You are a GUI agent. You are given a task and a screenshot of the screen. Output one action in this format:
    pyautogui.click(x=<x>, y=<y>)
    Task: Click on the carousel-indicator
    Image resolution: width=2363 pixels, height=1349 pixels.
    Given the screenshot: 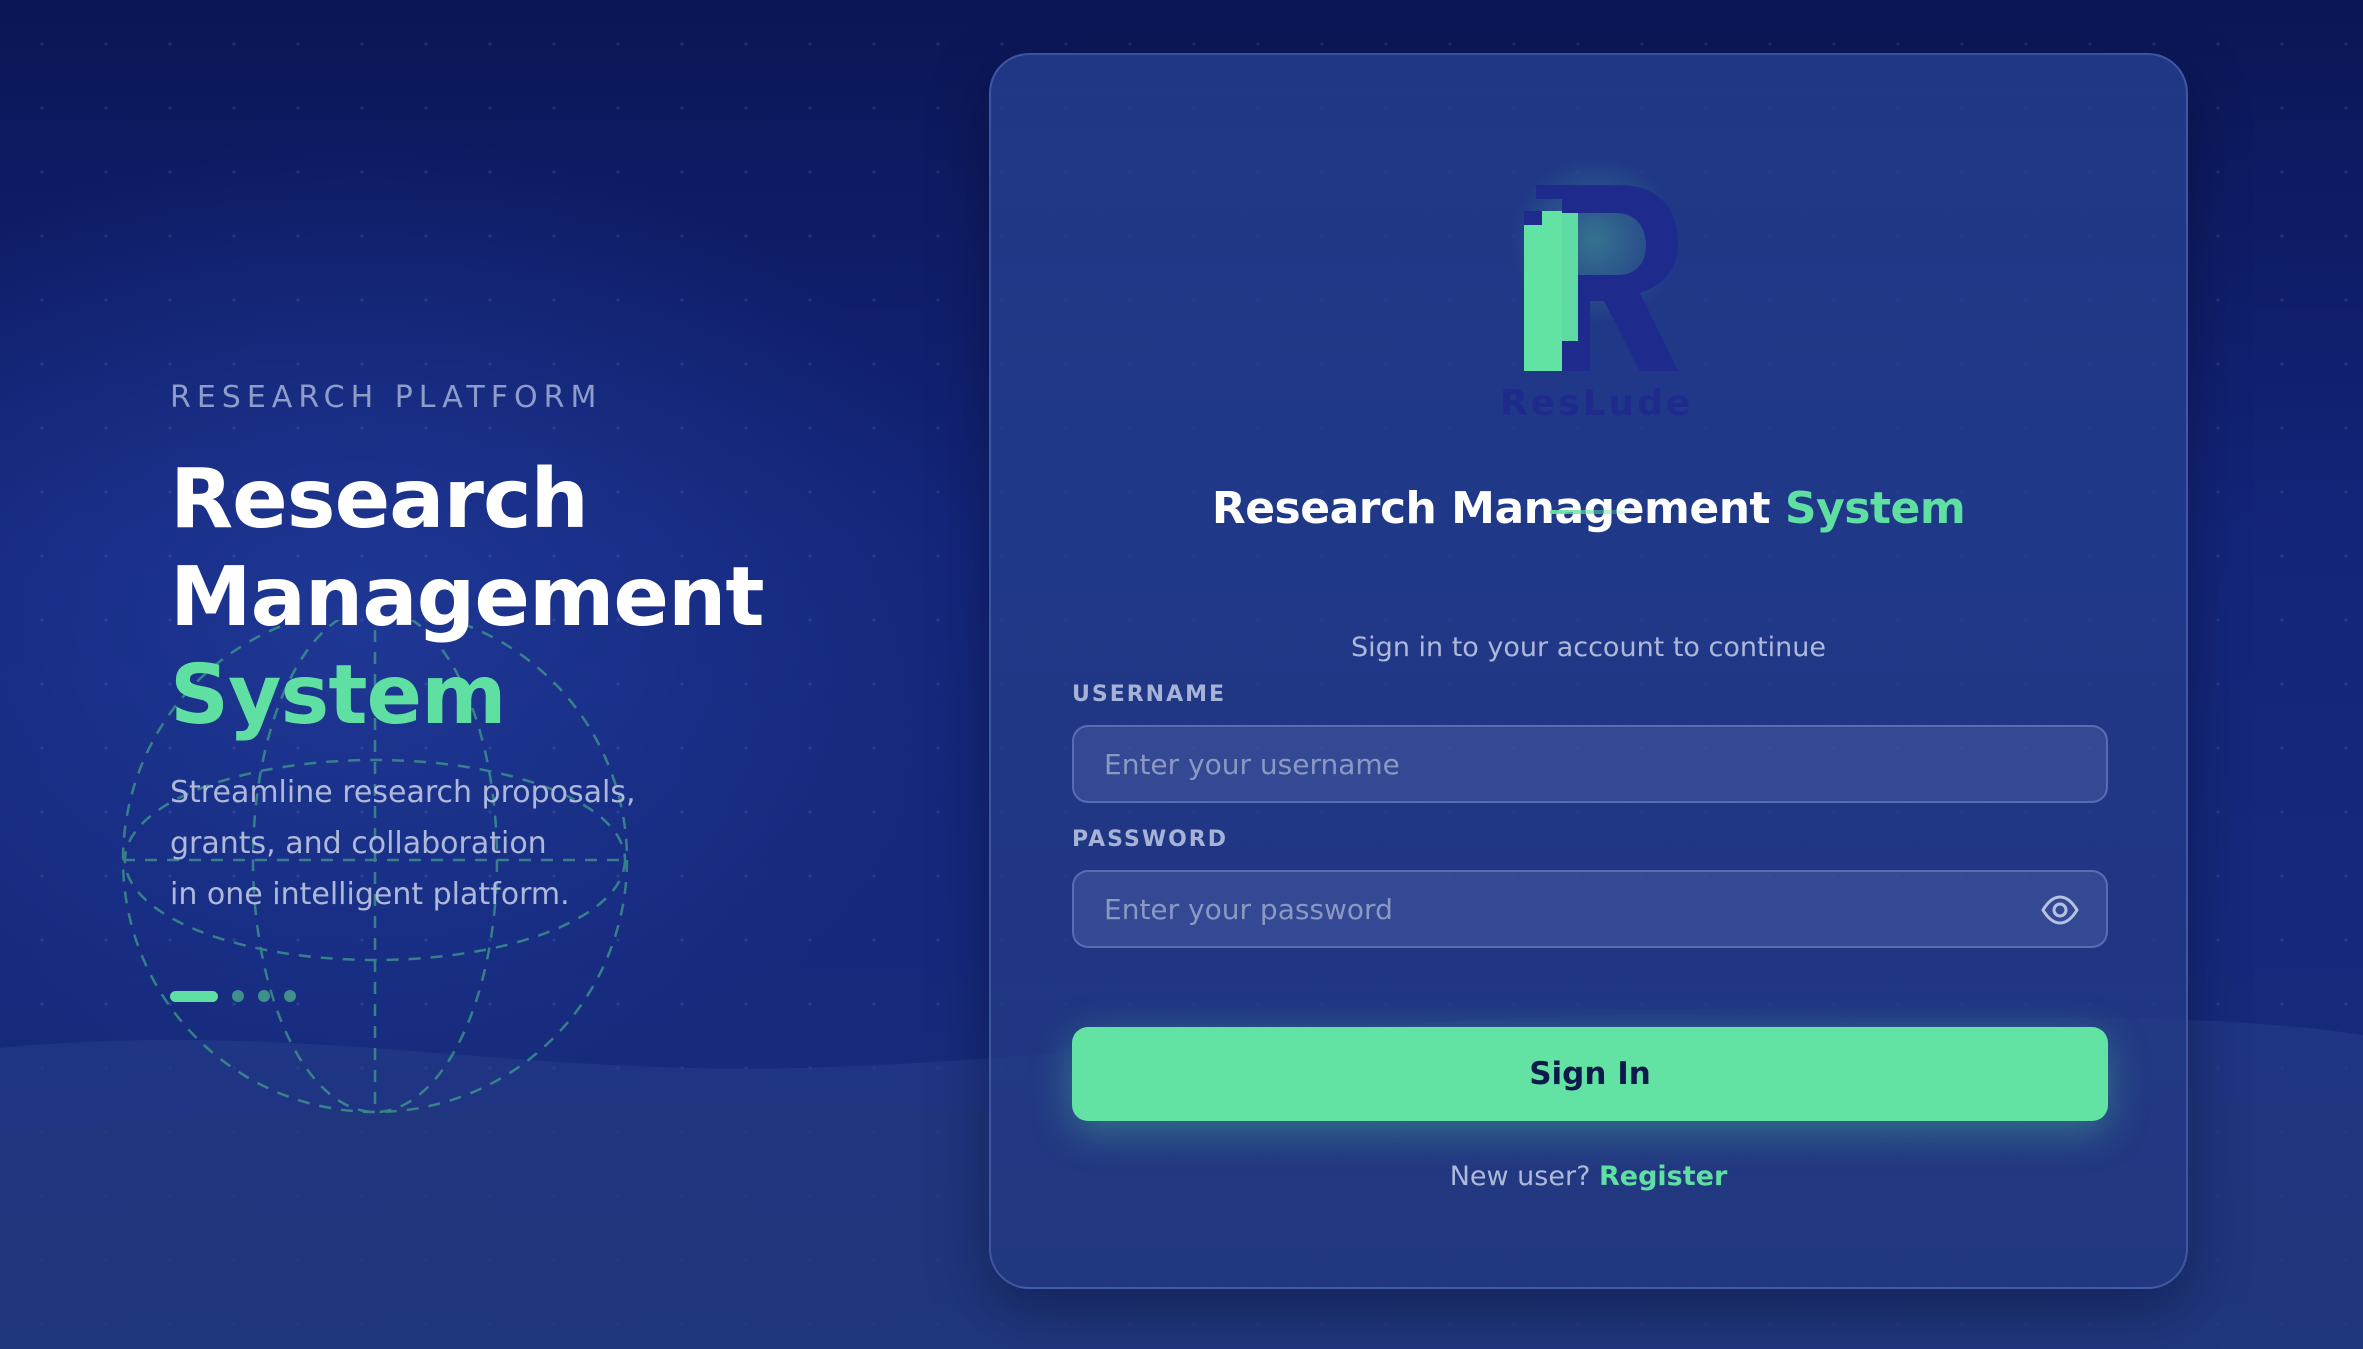 What is the action you would take?
    pyautogui.click(x=510, y=996)
    